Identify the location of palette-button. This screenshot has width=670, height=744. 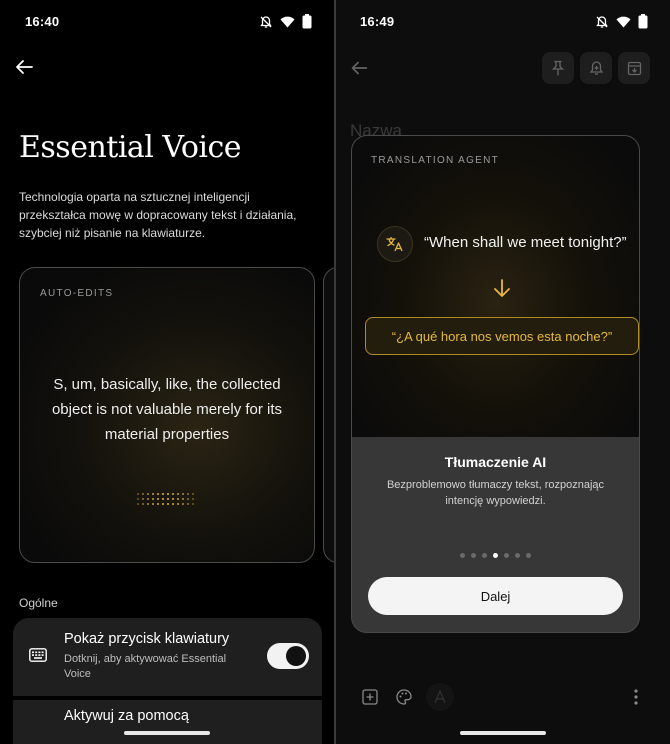
(404, 697).